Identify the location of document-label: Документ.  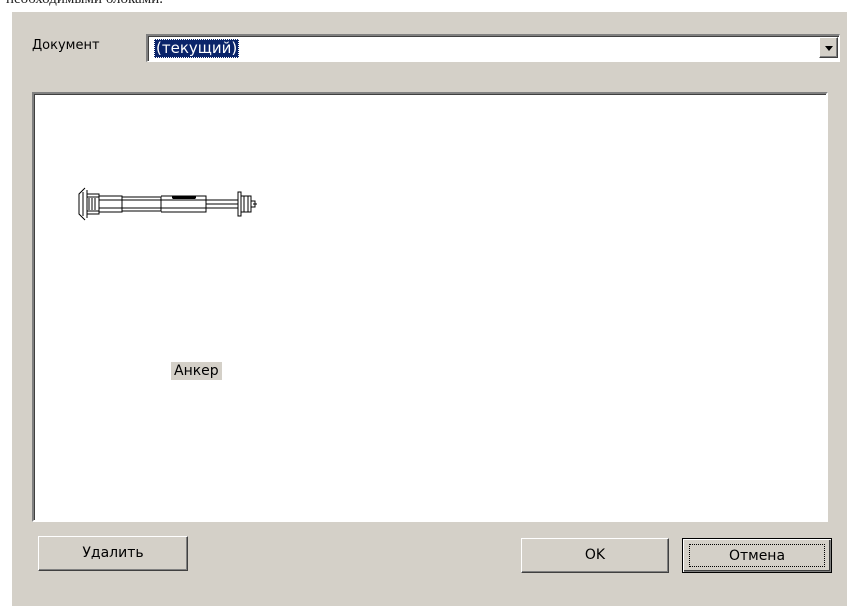
(66, 45).